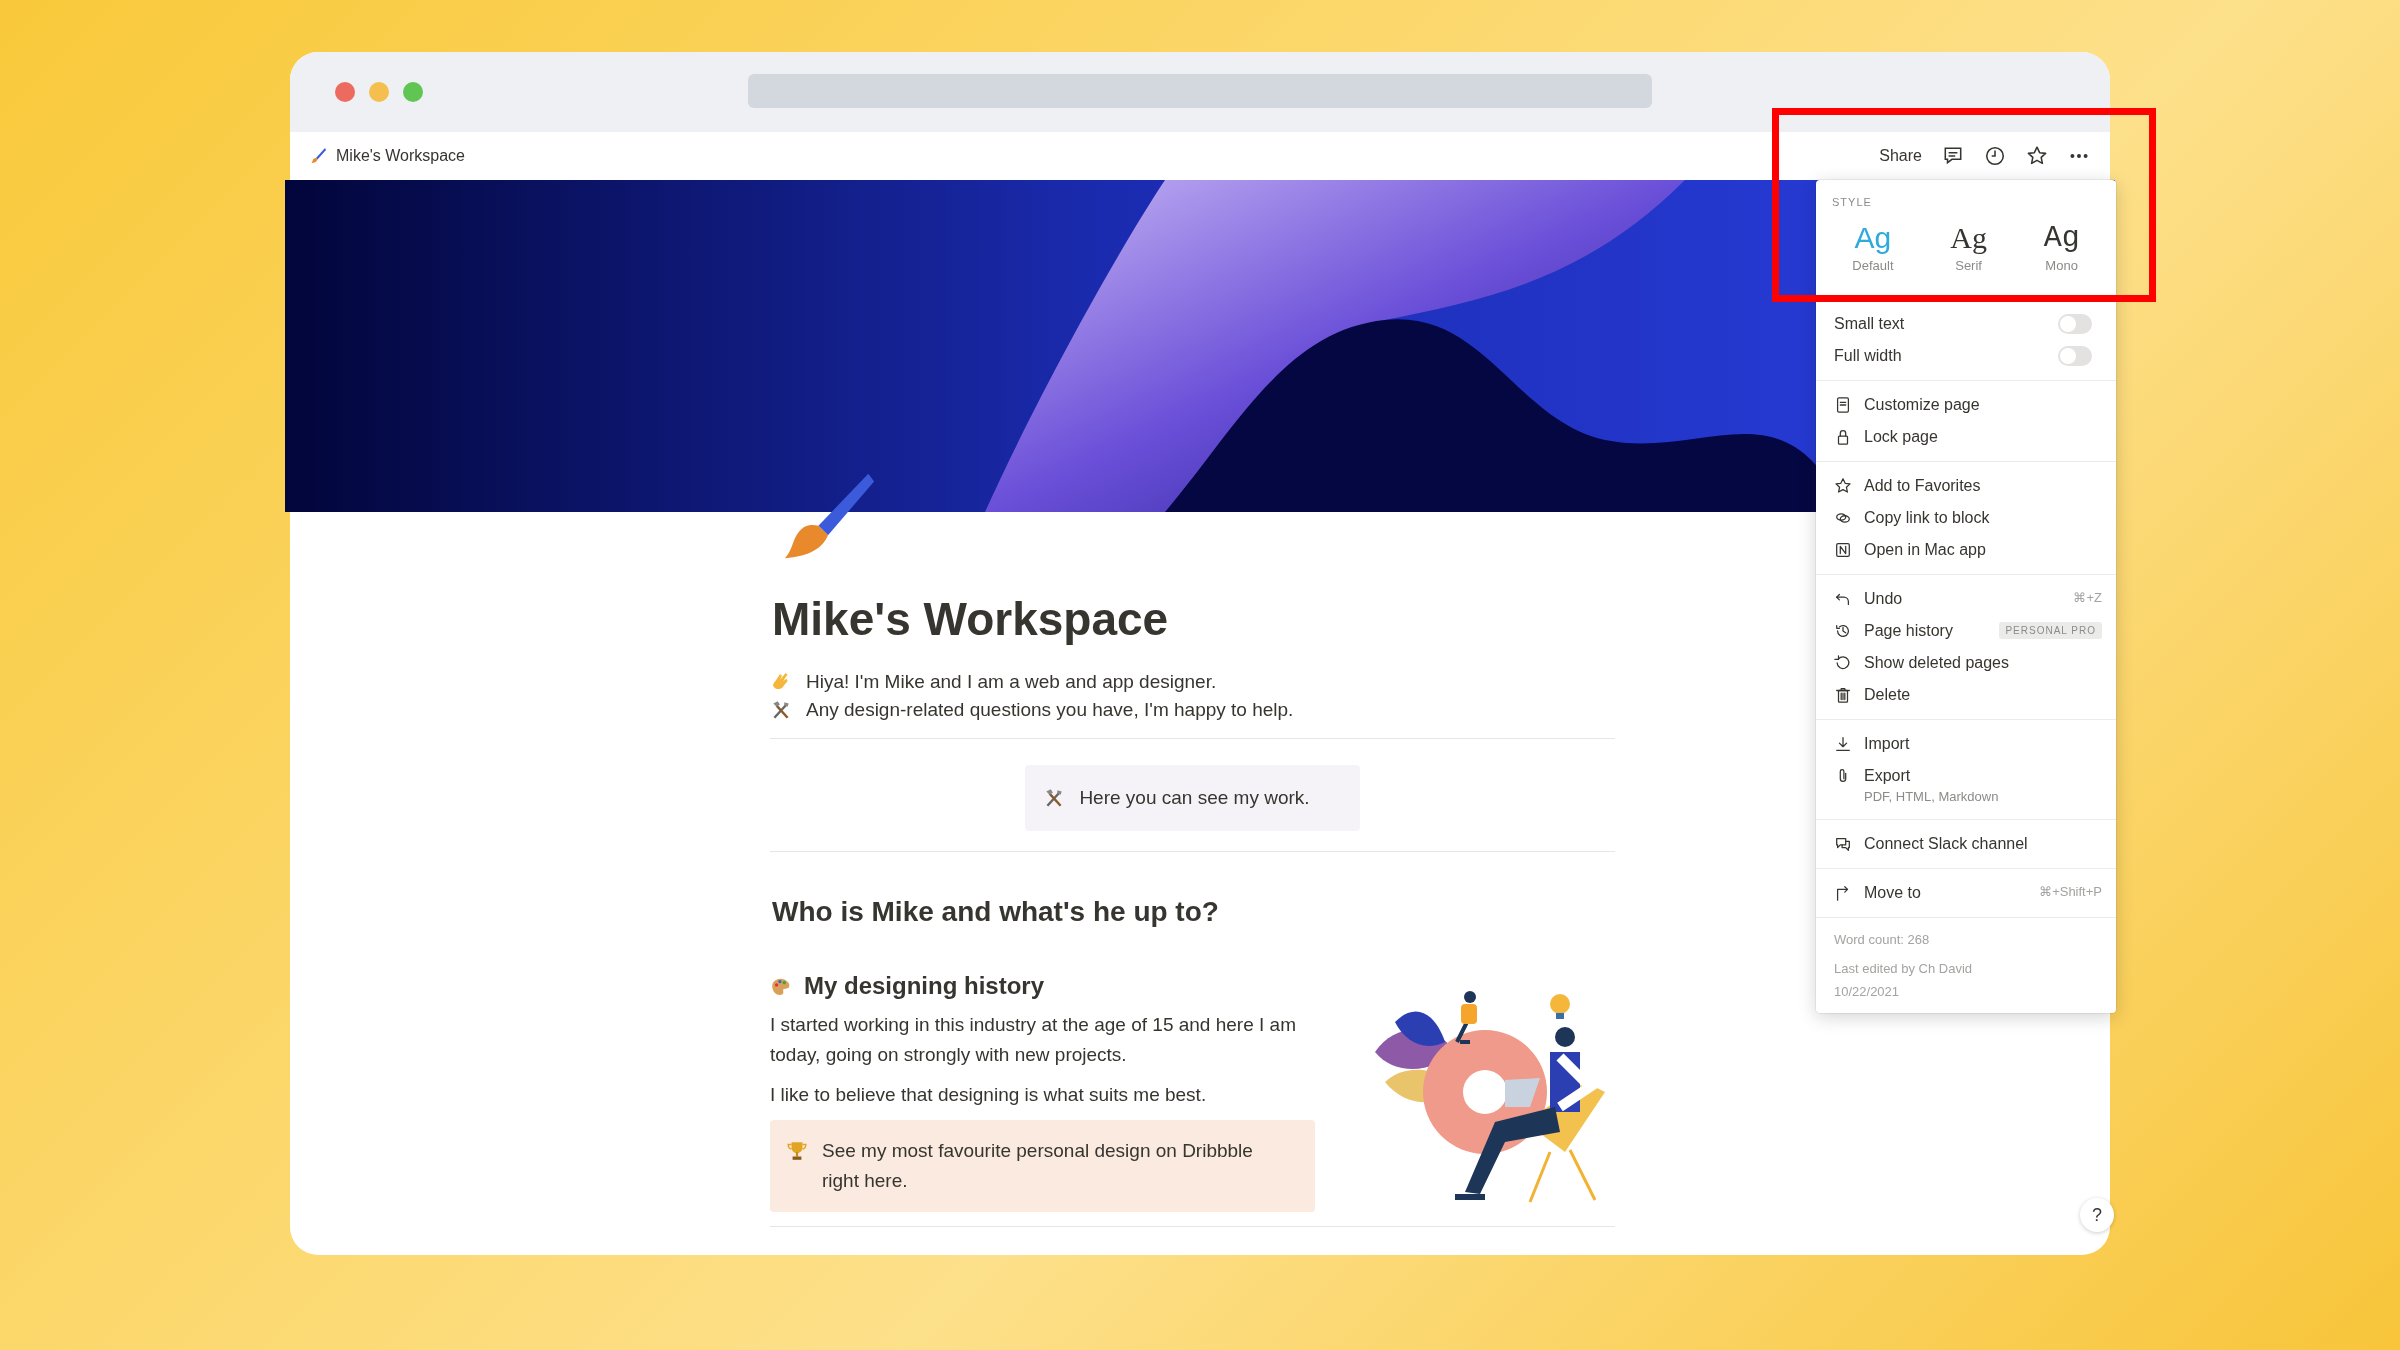 The width and height of the screenshot is (2400, 1350). What do you see at coordinates (996, 912) in the screenshot?
I see `section-heading: Who is Mike and what's he up to?` at bounding box center [996, 912].